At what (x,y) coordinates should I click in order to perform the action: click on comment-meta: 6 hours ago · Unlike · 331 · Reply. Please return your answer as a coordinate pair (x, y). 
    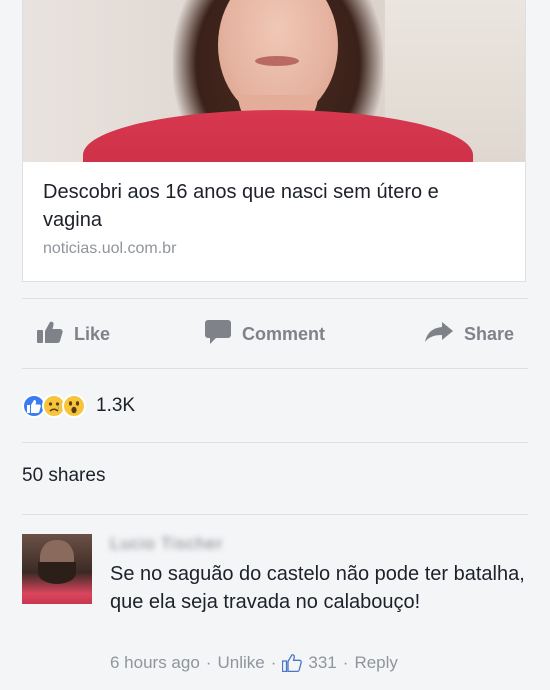
    Looking at the image, I should click on (254, 663).